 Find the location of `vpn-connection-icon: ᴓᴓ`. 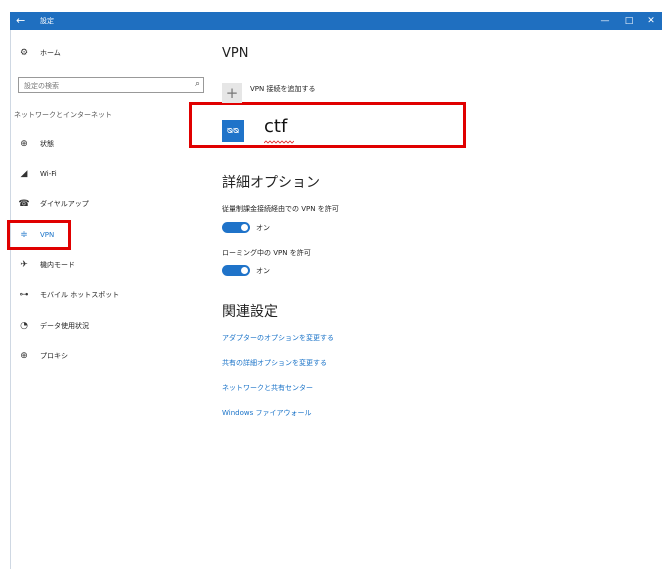

vpn-connection-icon: ᴓᴓ is located at coordinates (233, 131).